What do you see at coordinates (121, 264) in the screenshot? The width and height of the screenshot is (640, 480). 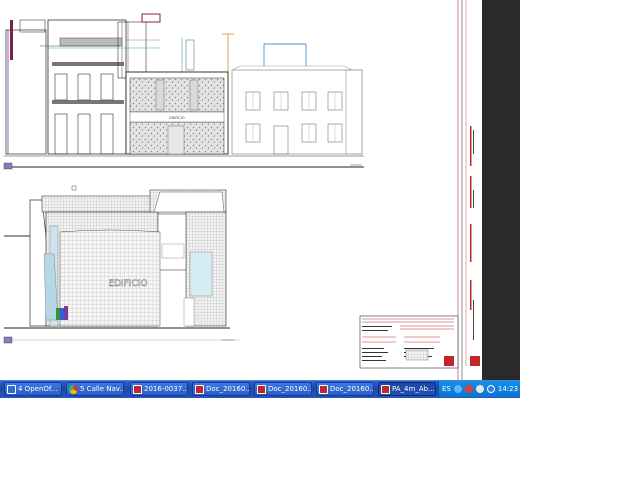 I see `lower-section: EDIFICIO` at bounding box center [121, 264].